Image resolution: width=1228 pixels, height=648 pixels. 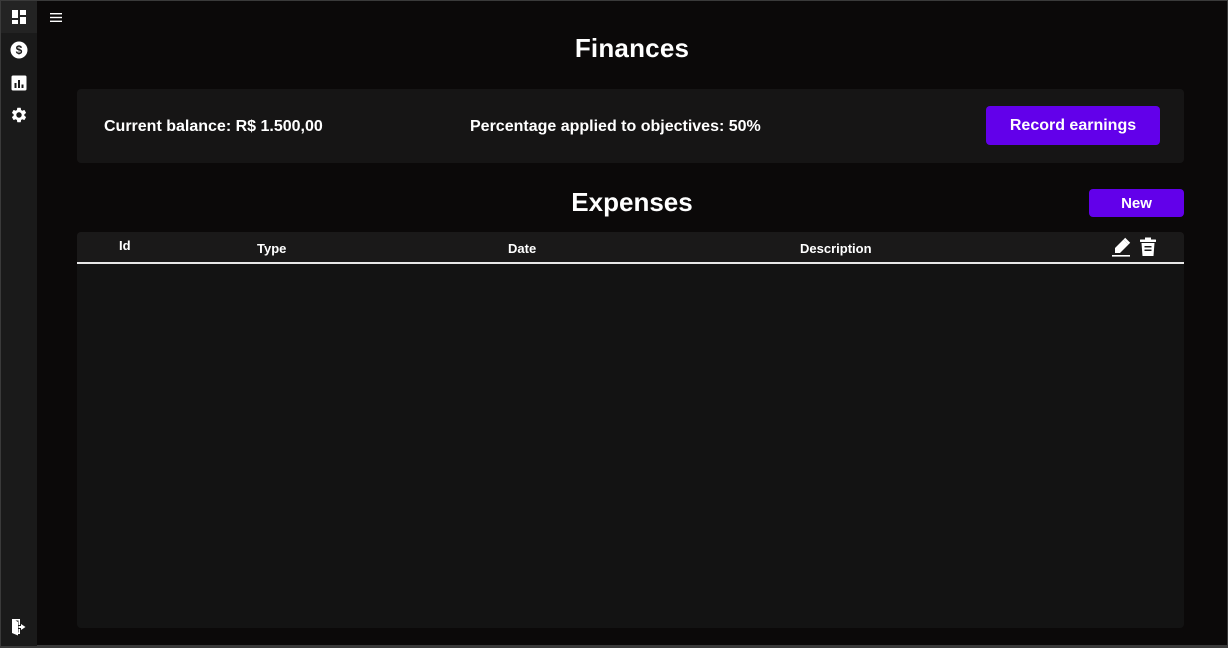 I want to click on gear-icon, so click(x=19, y=115).